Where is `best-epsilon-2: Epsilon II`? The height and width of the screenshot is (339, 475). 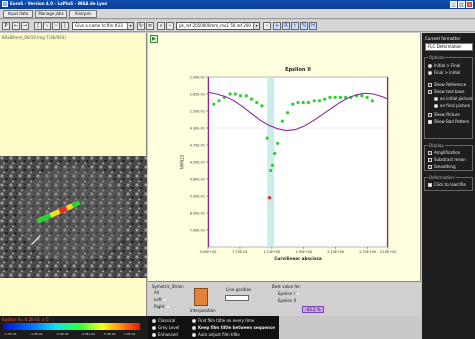 best-epsilon-2: Epsilon II is located at coordinates (290, 300).